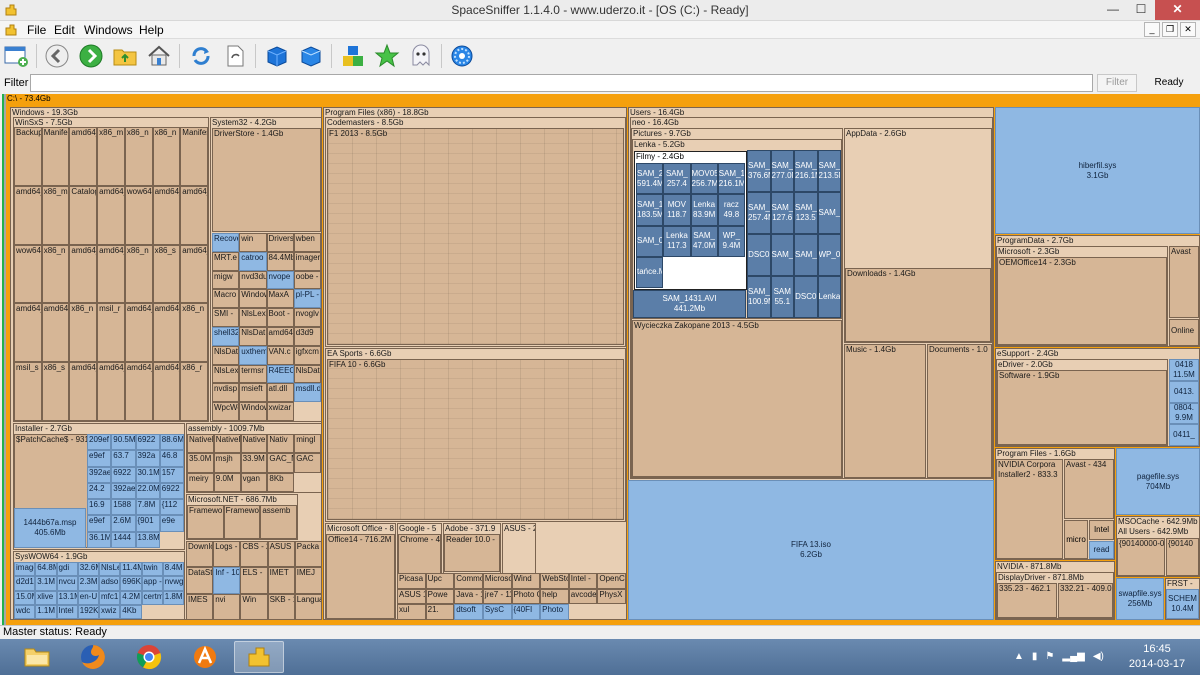 The image size is (1200, 675). I want to click on mdi-restore-button: ❐, so click(1170, 29).